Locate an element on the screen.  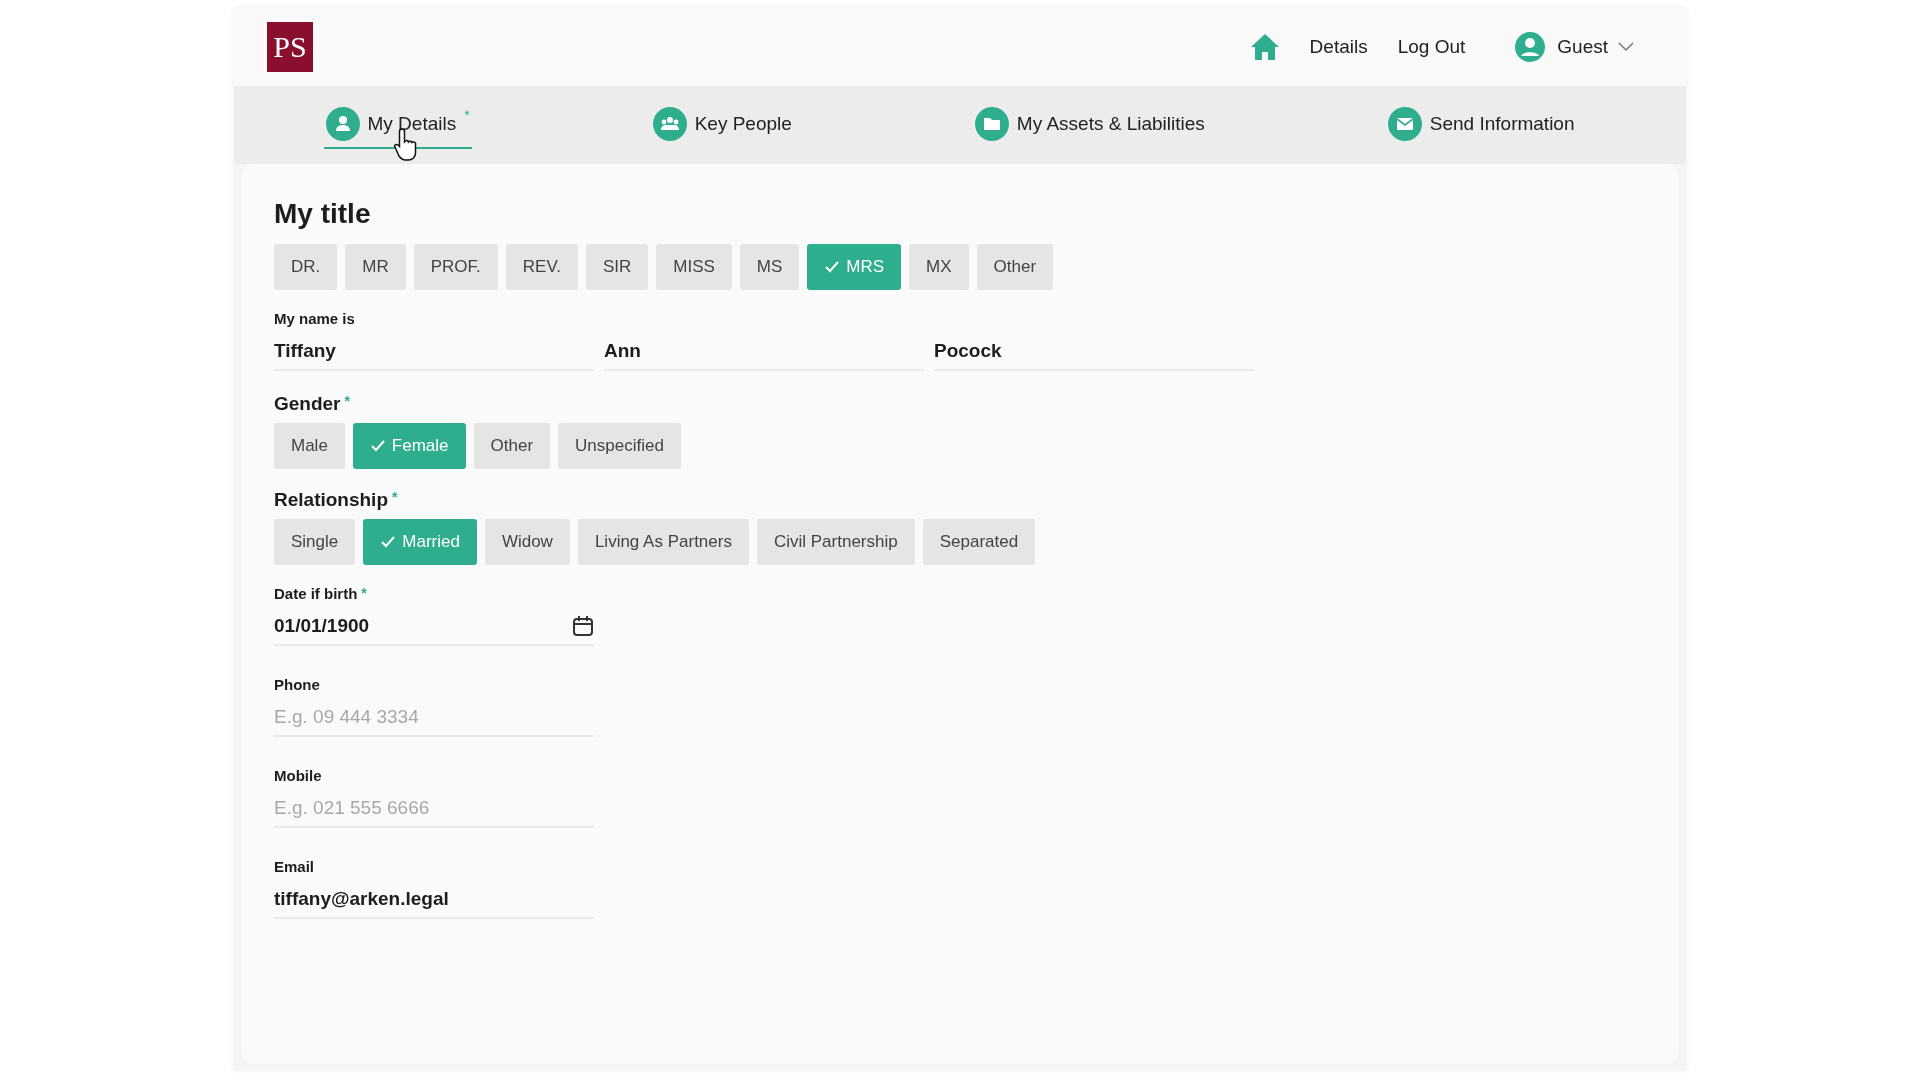
home-icon is located at coordinates (1264, 47).